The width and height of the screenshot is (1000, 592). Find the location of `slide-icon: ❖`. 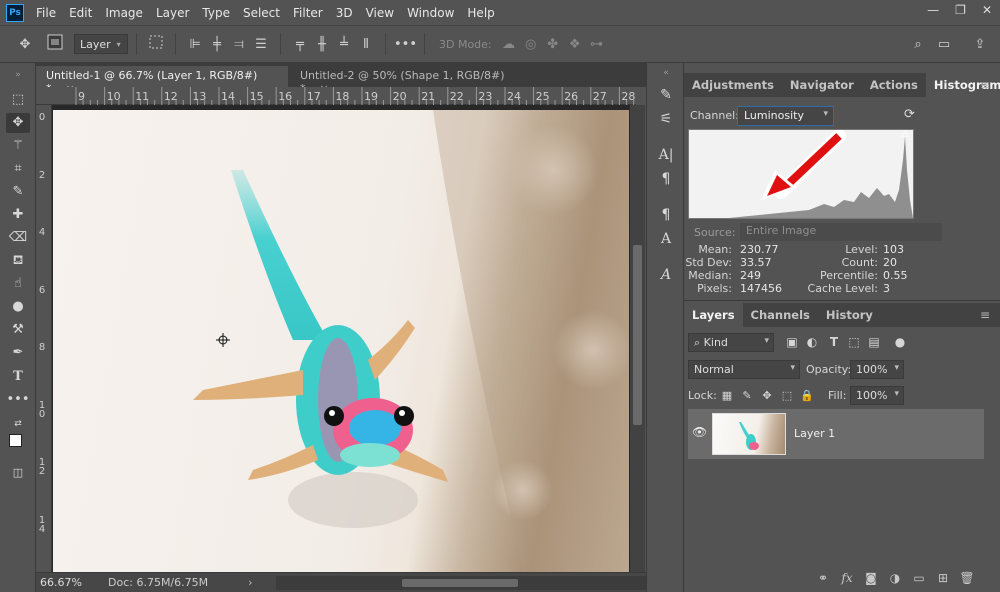

slide-icon: ❖ is located at coordinates (575, 44).